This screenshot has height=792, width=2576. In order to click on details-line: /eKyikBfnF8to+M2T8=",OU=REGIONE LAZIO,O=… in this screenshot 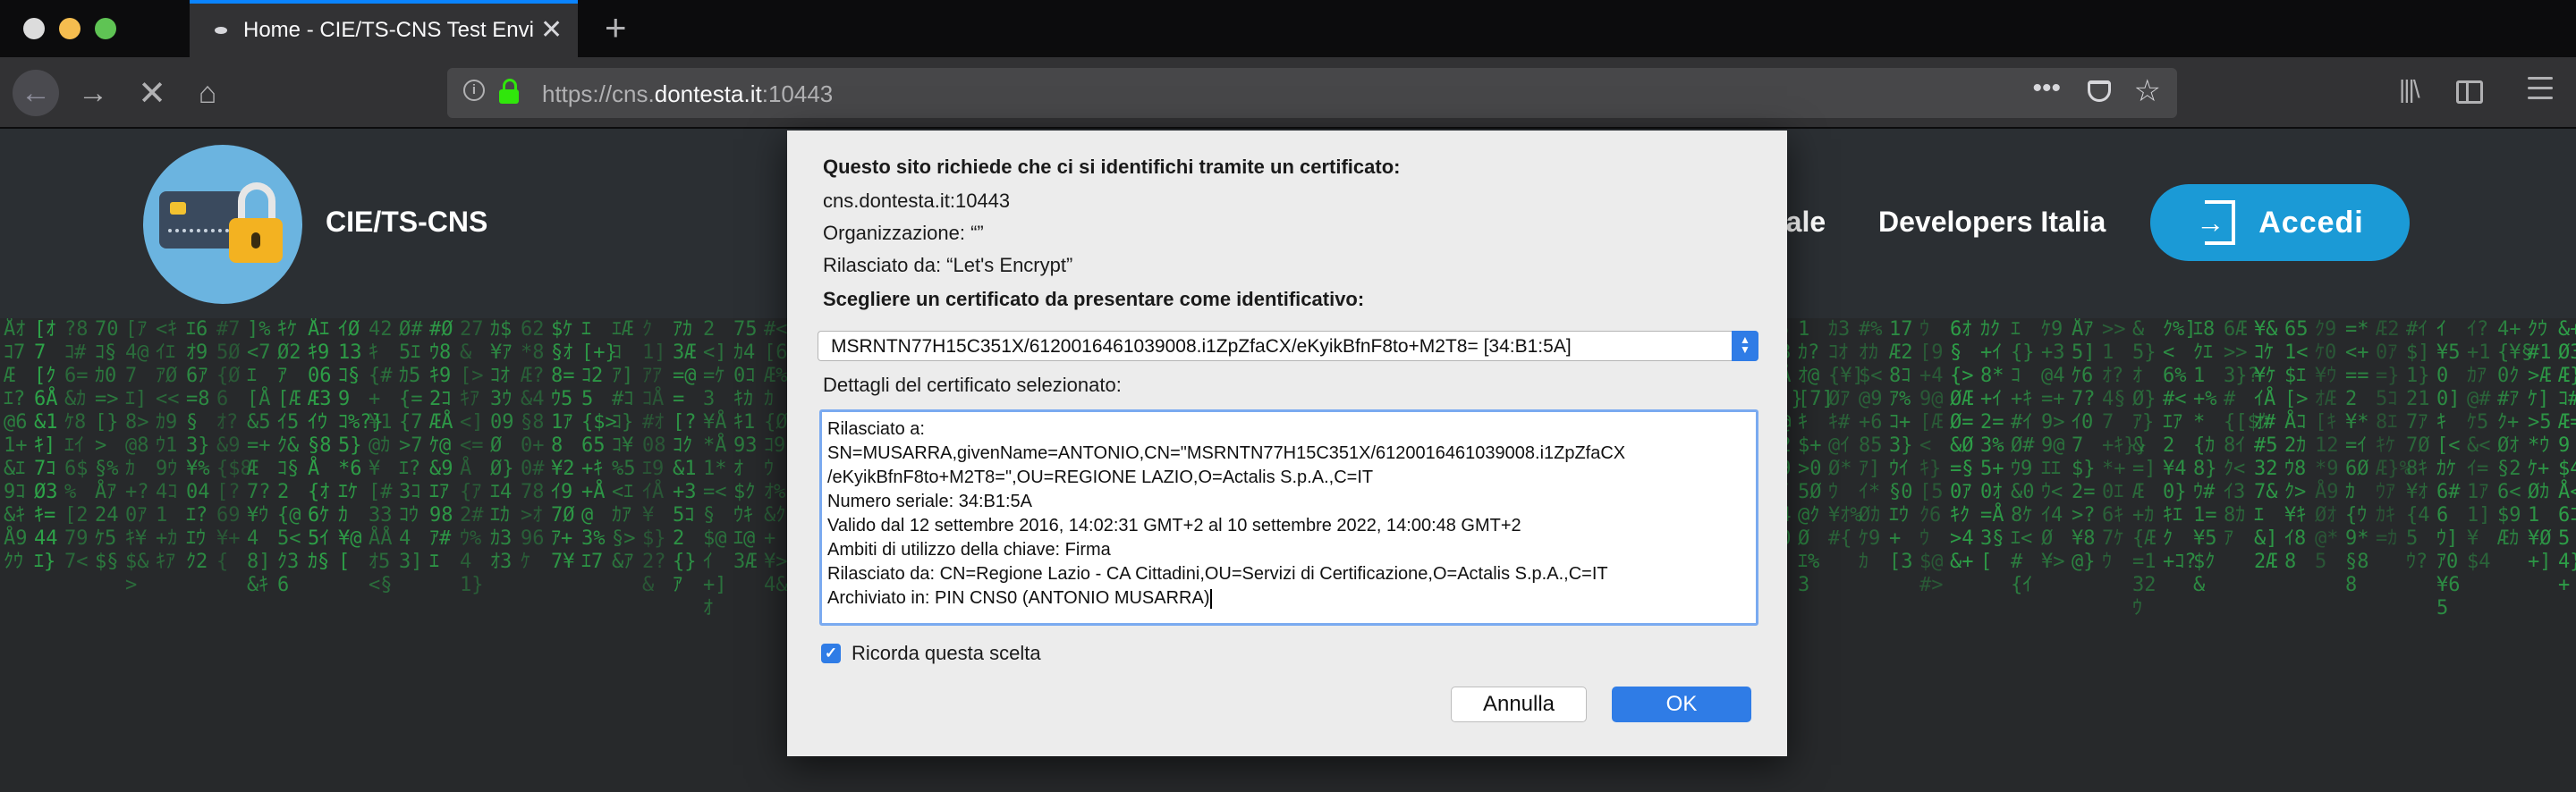, I will do `click(1100, 477)`.